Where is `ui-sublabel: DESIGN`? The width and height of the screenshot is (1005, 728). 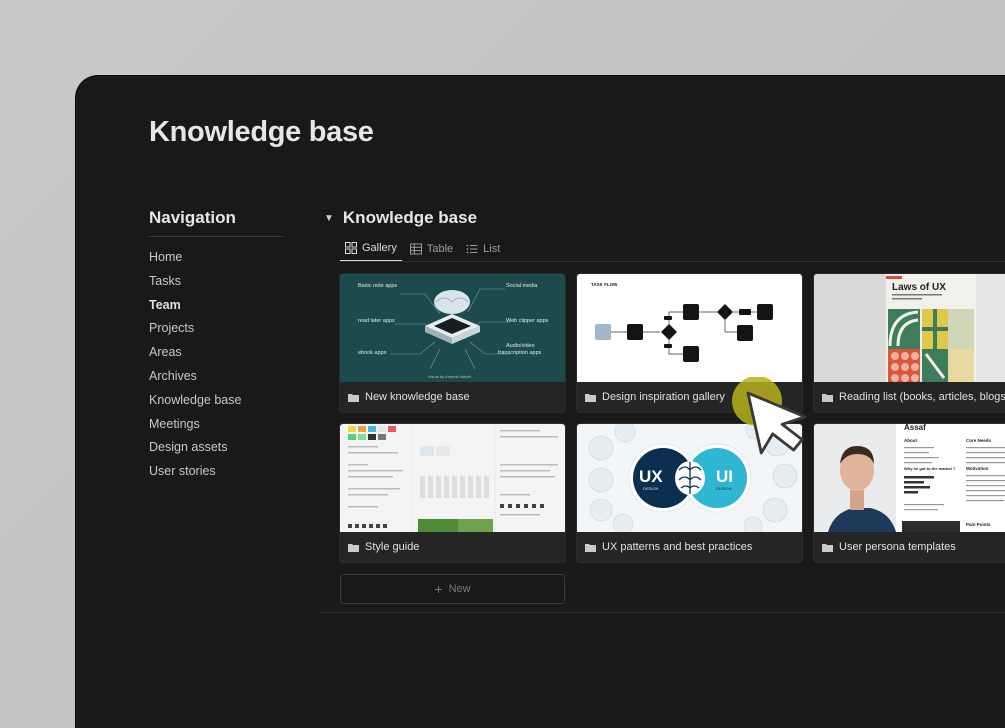
ui-sublabel: DESIGN is located at coordinates (723, 488).